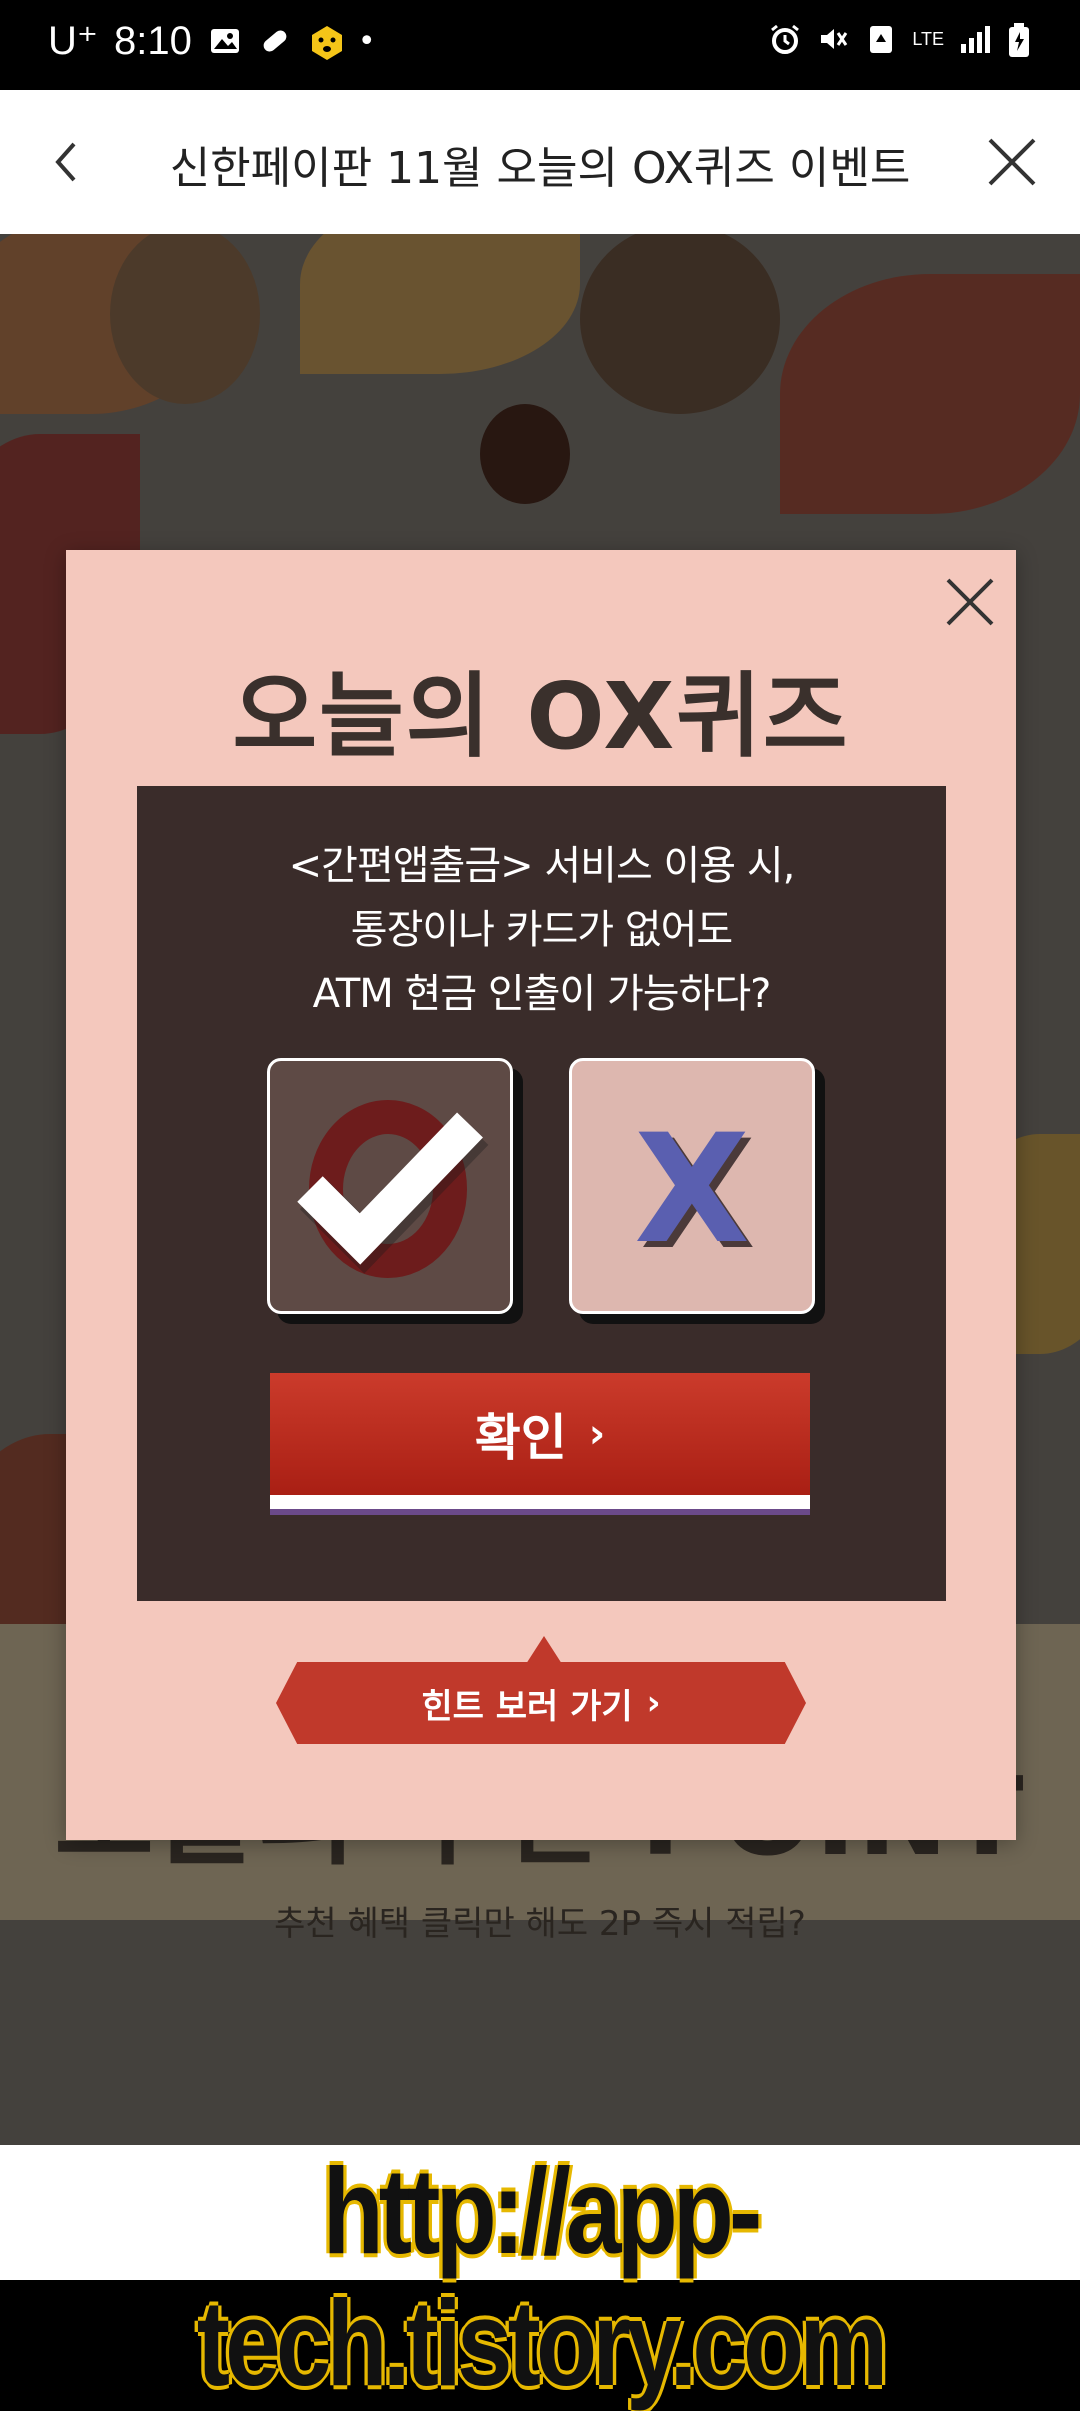 This screenshot has width=1080, height=2411. What do you see at coordinates (225, 41) in the screenshot?
I see `gallery-icon` at bounding box center [225, 41].